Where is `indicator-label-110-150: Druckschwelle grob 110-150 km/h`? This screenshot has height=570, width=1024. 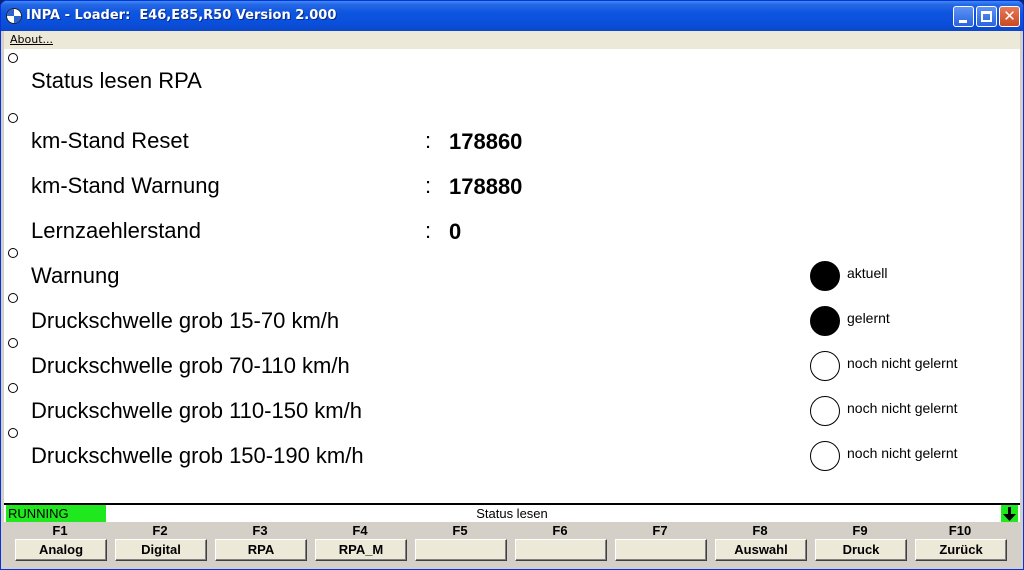
indicator-label-110-150: Druckschwelle grob 110-150 km/h is located at coordinates (196, 410).